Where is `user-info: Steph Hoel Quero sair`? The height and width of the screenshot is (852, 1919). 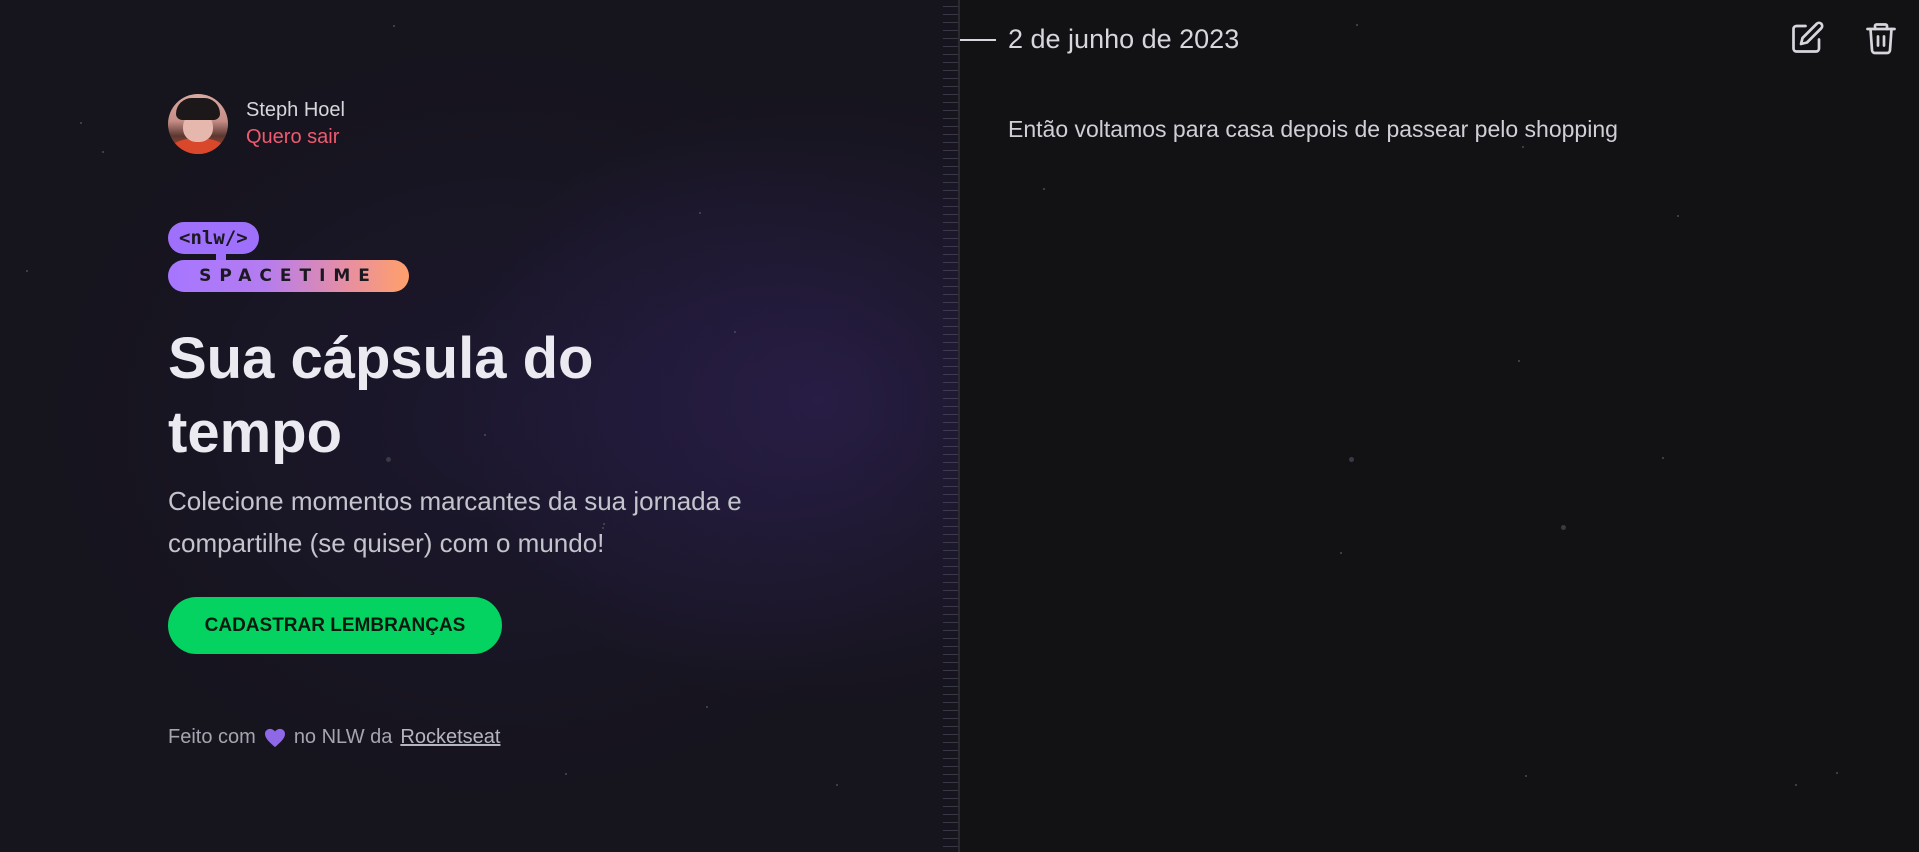
user-info: Steph Hoel Quero sair is located at coordinates (295, 124).